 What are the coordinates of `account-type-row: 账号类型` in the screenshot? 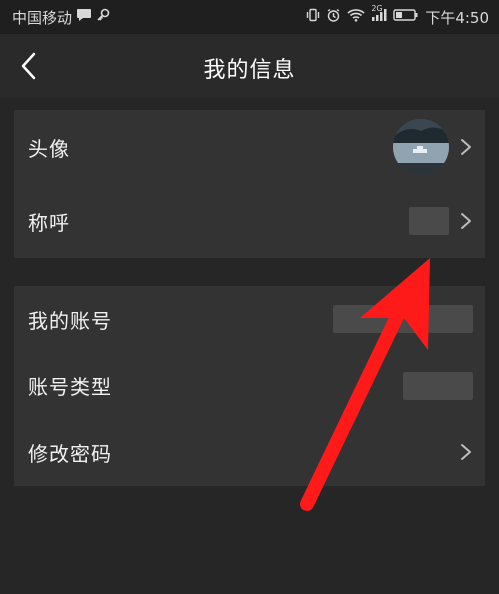 It's located at (249, 386).